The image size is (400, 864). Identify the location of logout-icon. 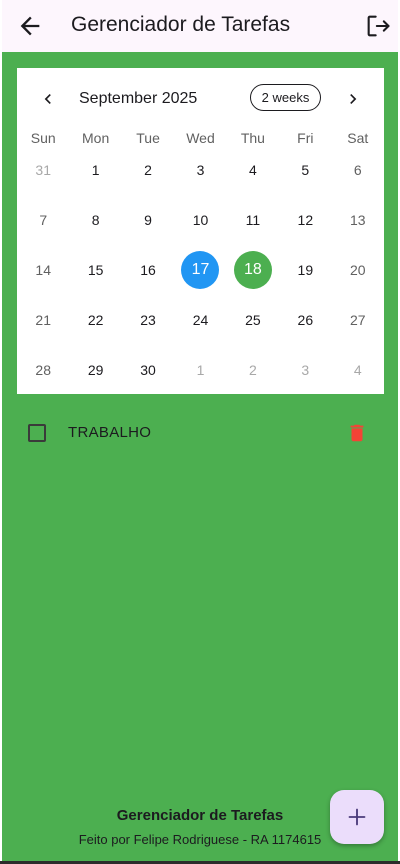
(378, 26).